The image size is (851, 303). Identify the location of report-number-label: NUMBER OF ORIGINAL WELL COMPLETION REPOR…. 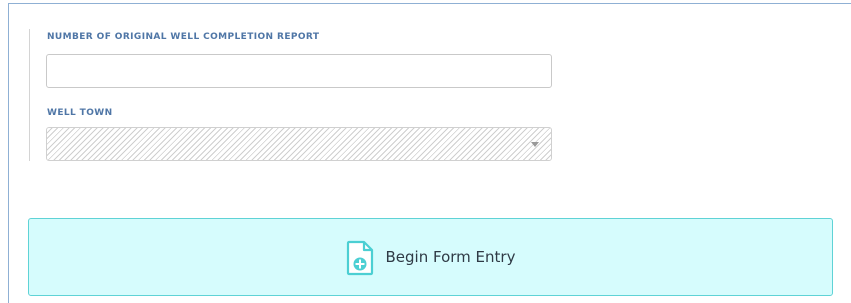
(183, 37).